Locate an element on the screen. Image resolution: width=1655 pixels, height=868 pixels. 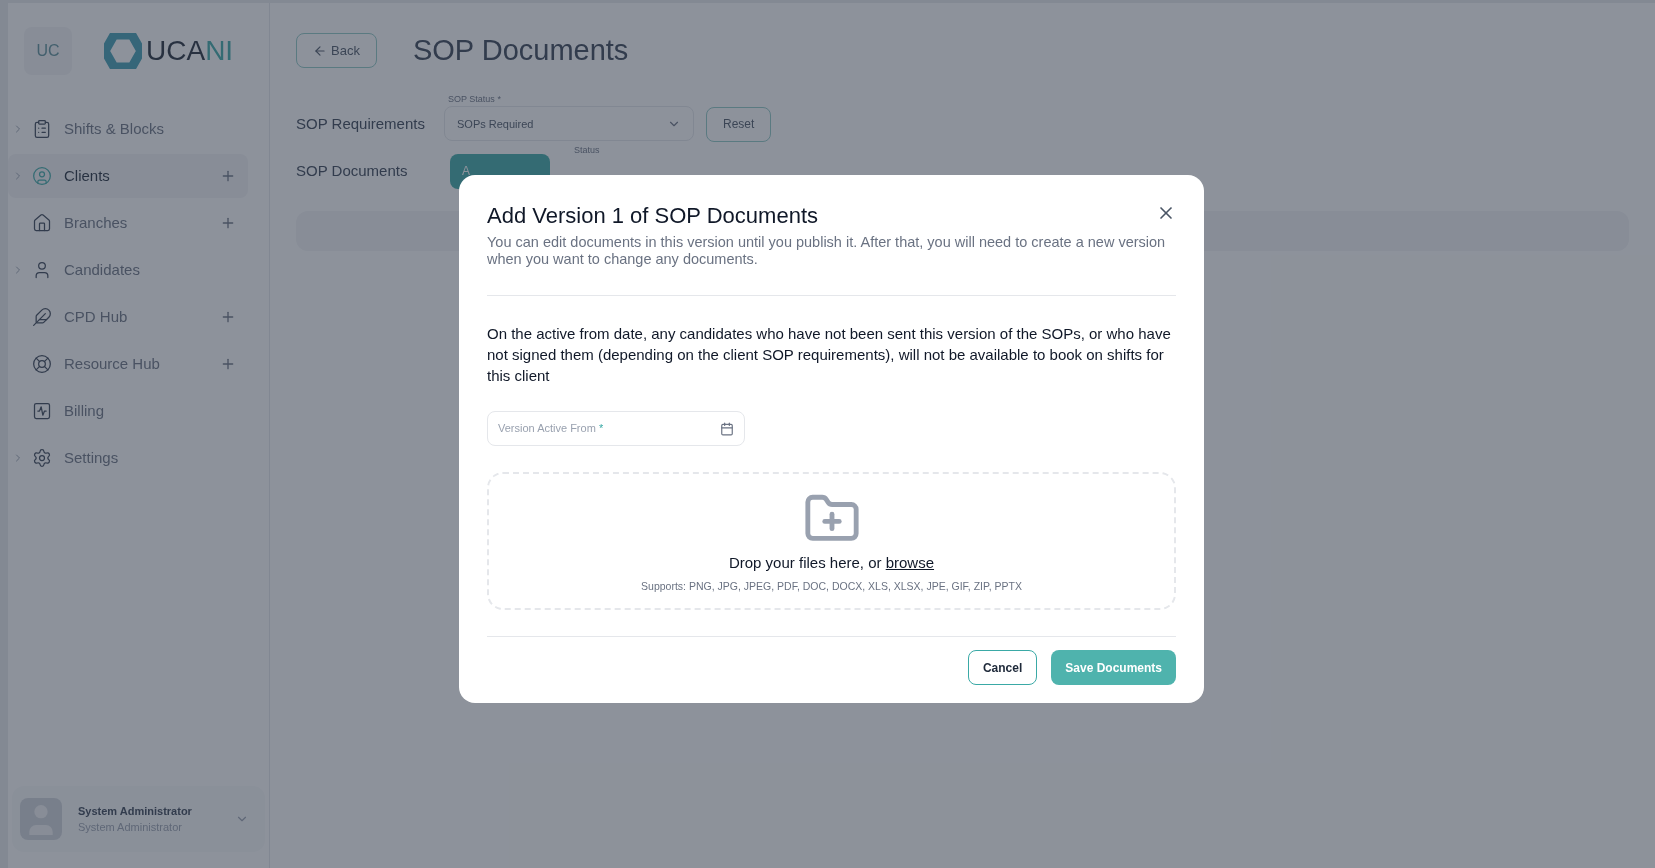
sidebar-item: Billing is located at coordinates (128, 411).